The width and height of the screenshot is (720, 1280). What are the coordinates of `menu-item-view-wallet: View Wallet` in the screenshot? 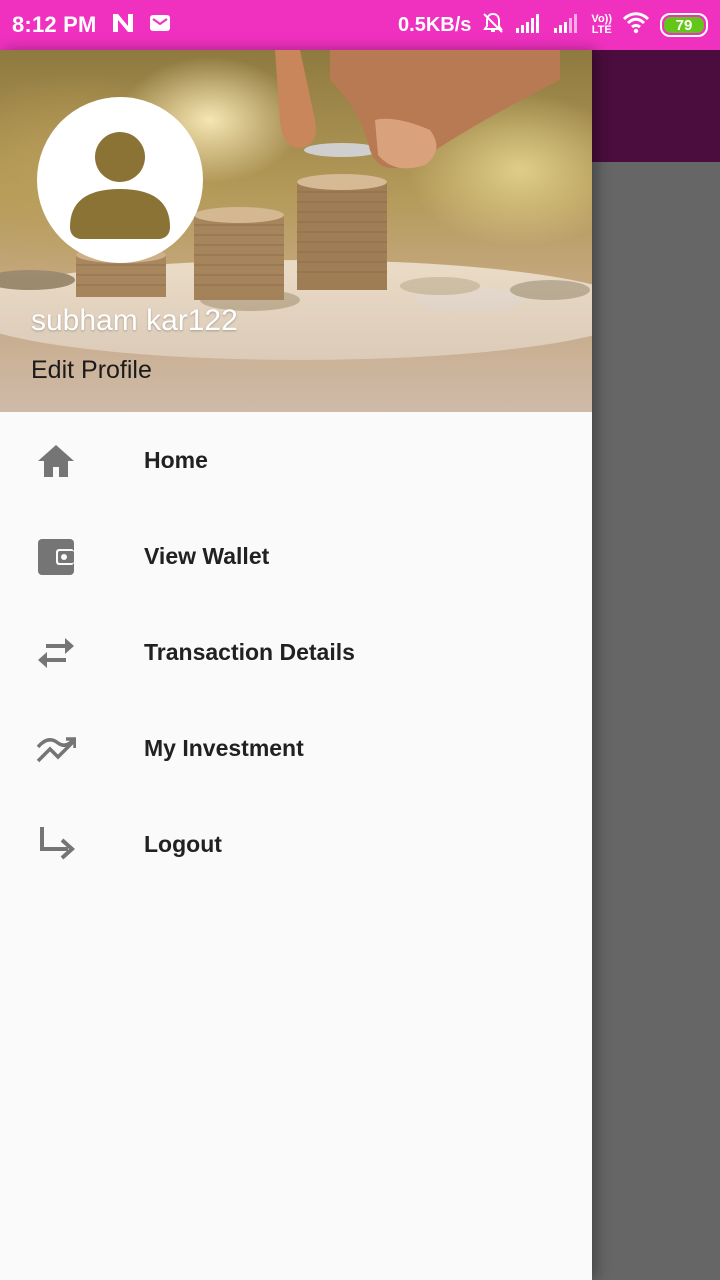 It's located at (296, 556).